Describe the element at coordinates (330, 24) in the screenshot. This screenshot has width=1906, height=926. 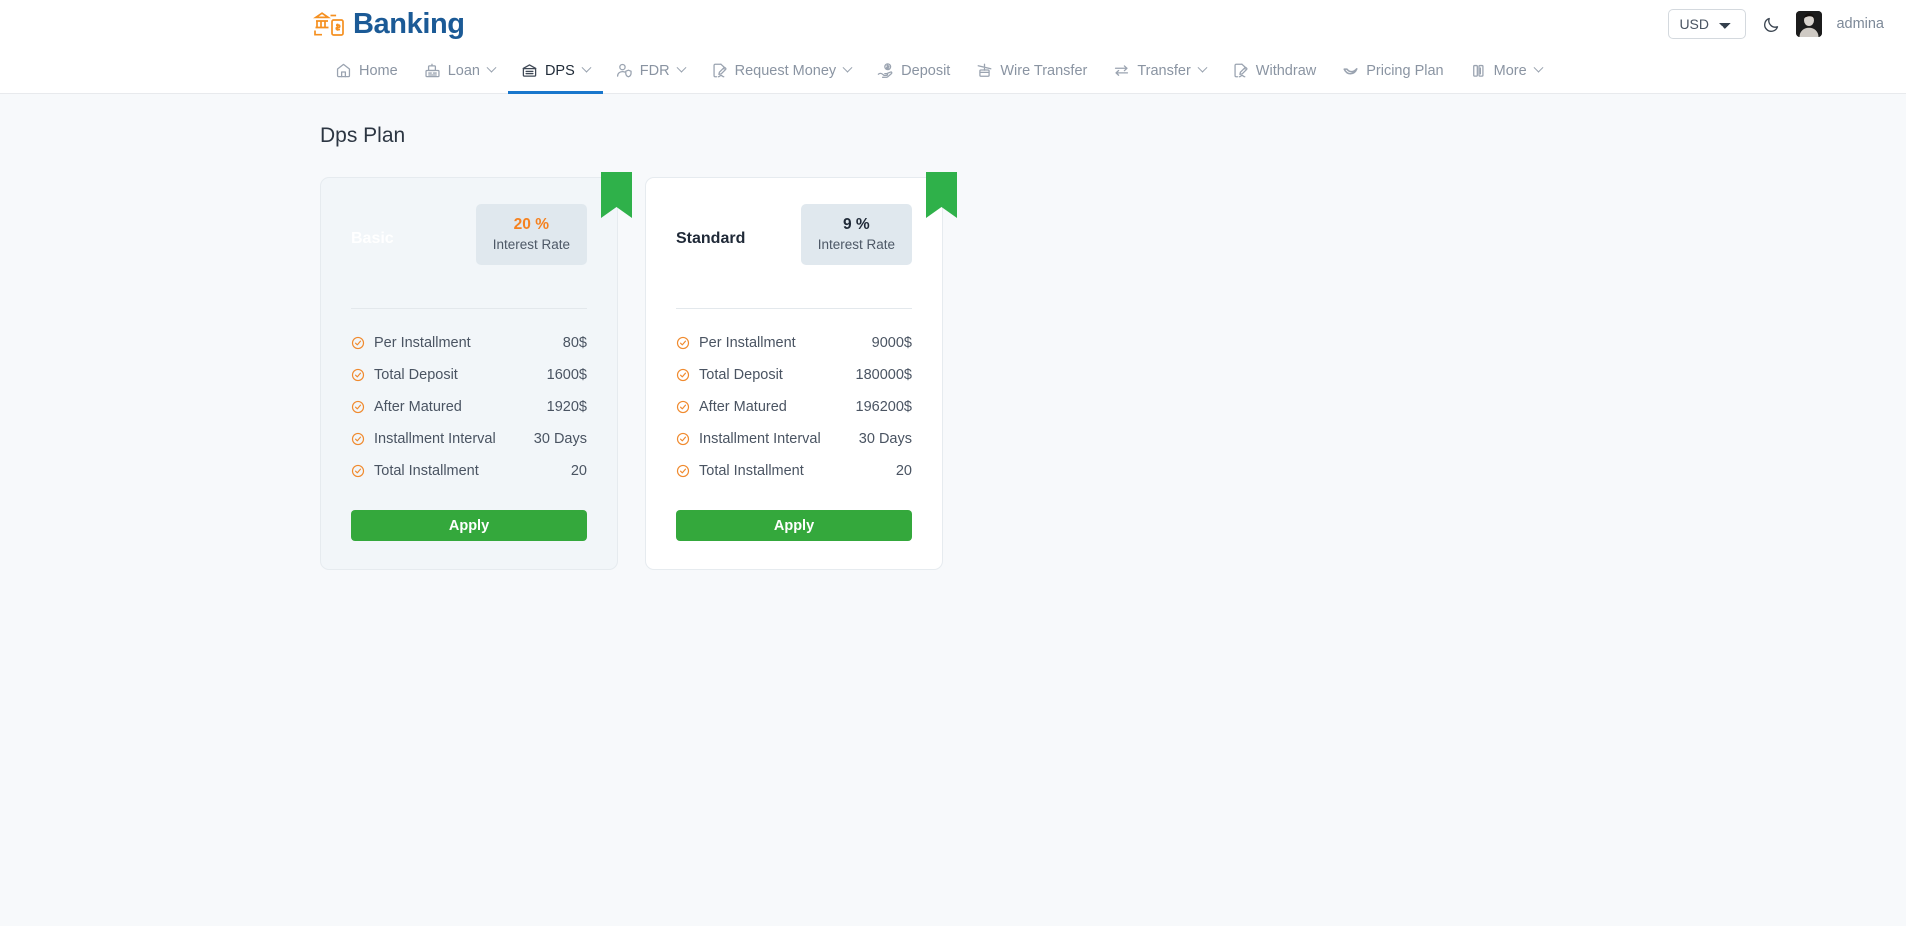
I see `bank-phone-logo-icon` at that location.